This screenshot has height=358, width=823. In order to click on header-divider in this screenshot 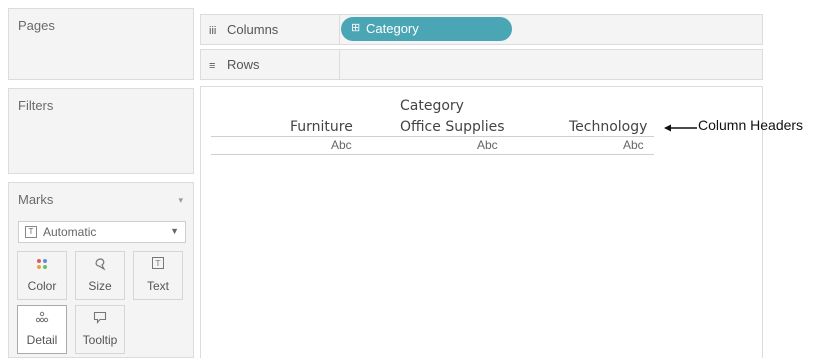, I will do `click(432, 136)`.